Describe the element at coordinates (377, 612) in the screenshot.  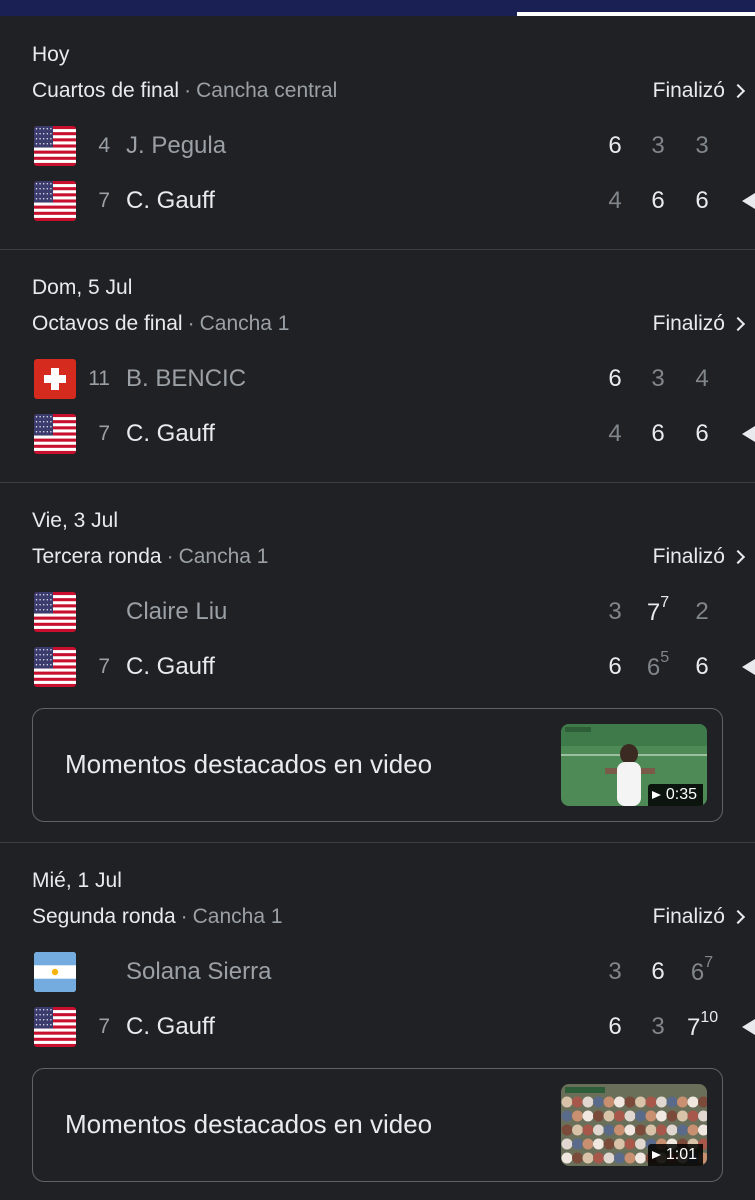
I see `player-row: Claire Liu 3 77 2` at that location.